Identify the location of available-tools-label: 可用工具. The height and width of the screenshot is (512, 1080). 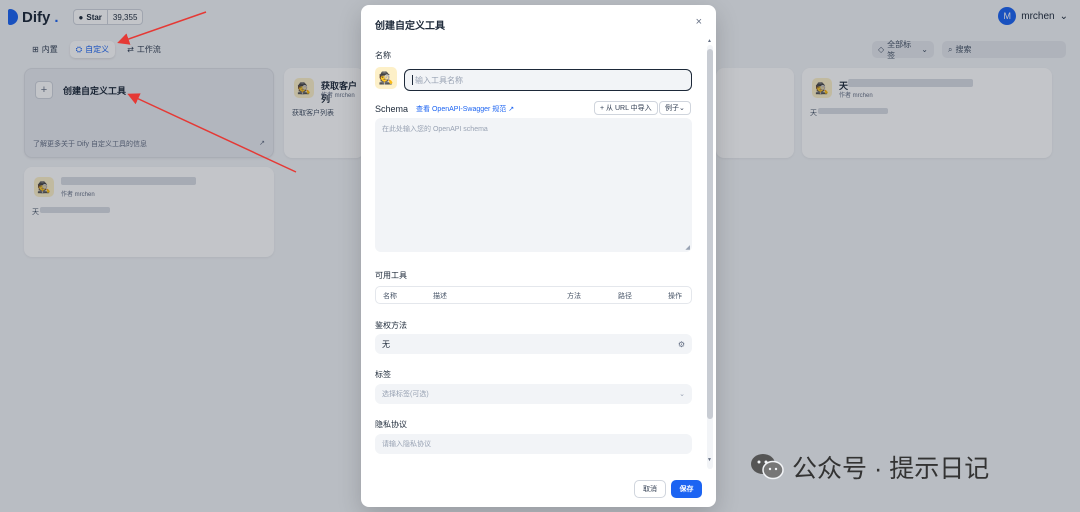
(391, 275).